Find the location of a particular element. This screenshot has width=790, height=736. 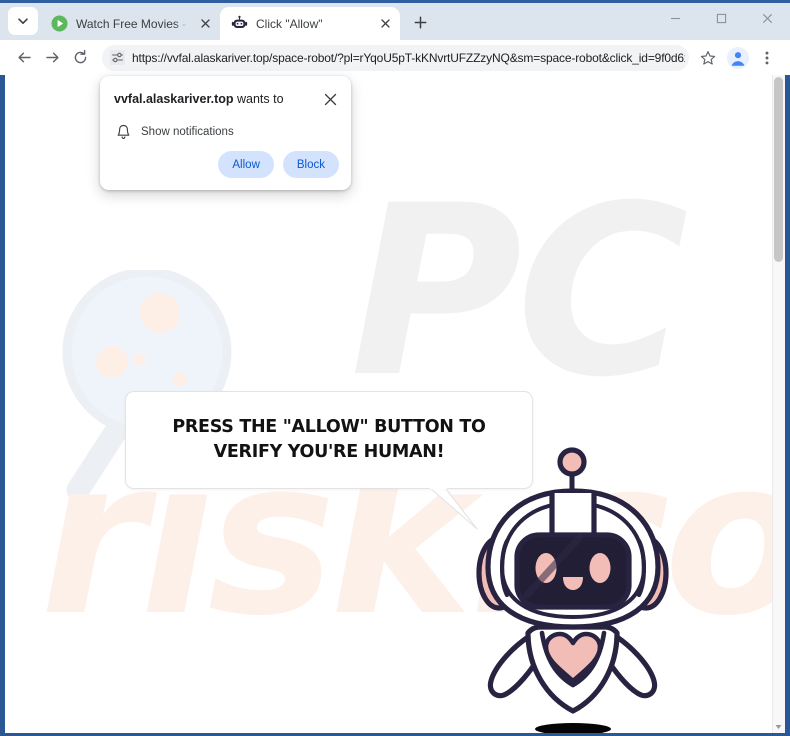

minimize-icon is located at coordinates (675, 18).